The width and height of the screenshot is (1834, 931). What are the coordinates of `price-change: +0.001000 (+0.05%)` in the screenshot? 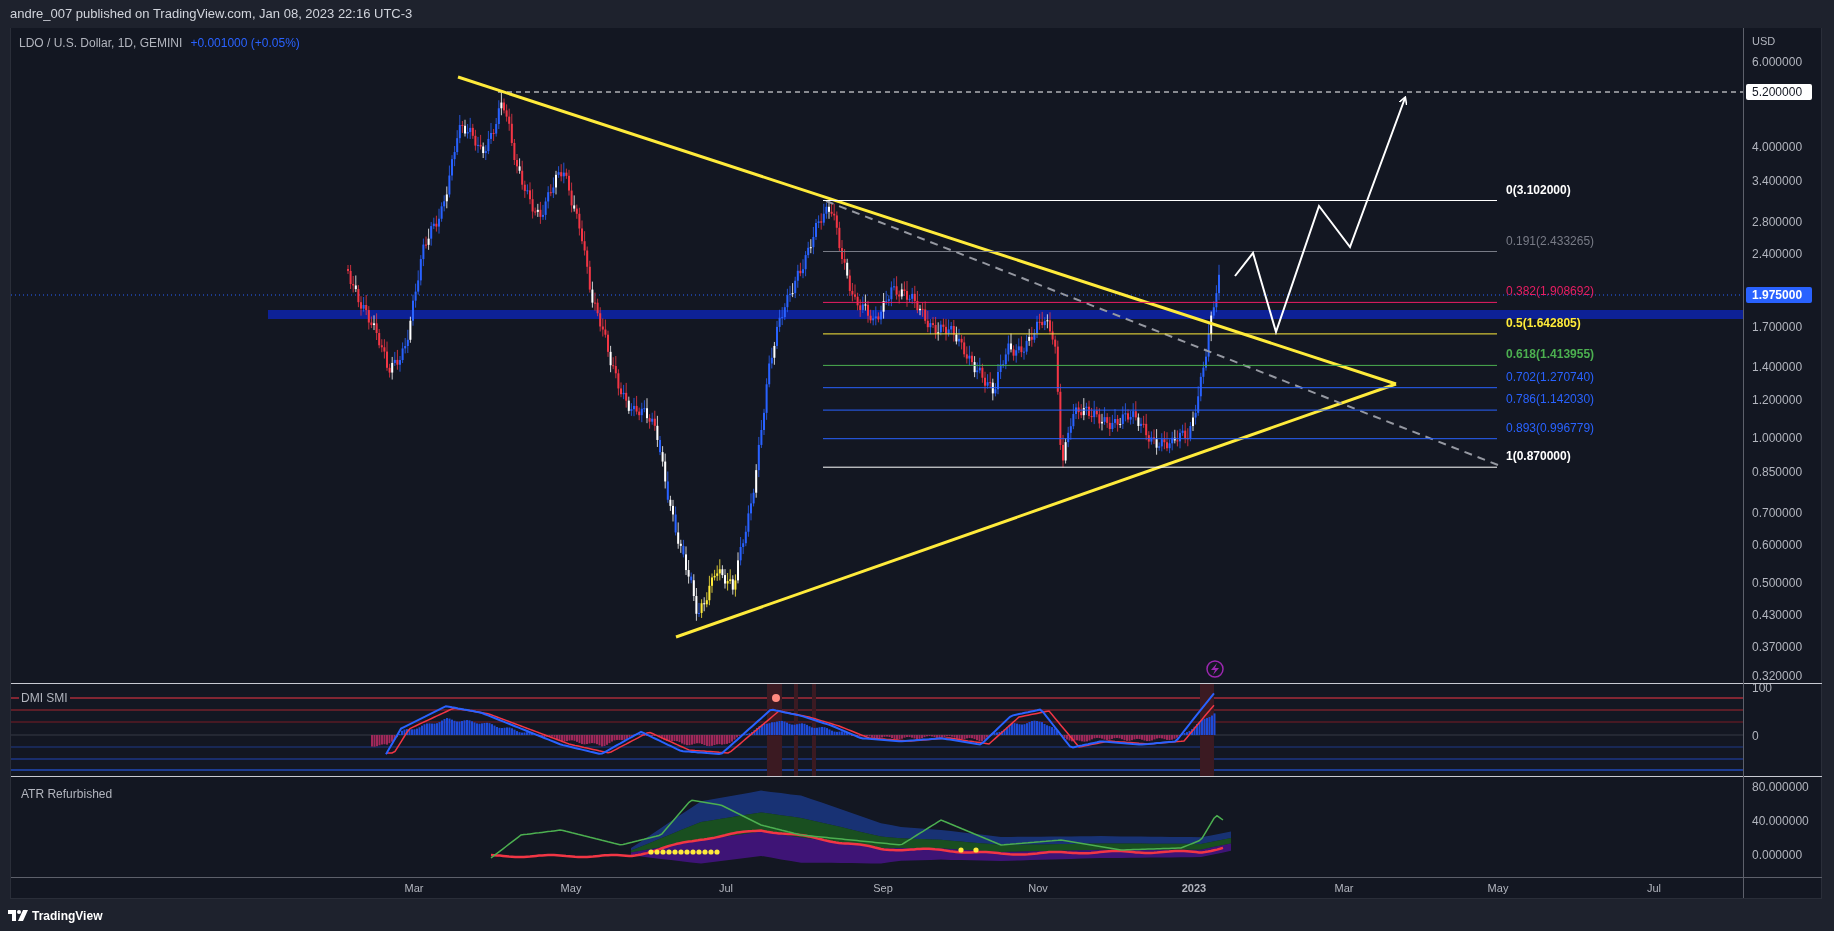 It's located at (245, 43).